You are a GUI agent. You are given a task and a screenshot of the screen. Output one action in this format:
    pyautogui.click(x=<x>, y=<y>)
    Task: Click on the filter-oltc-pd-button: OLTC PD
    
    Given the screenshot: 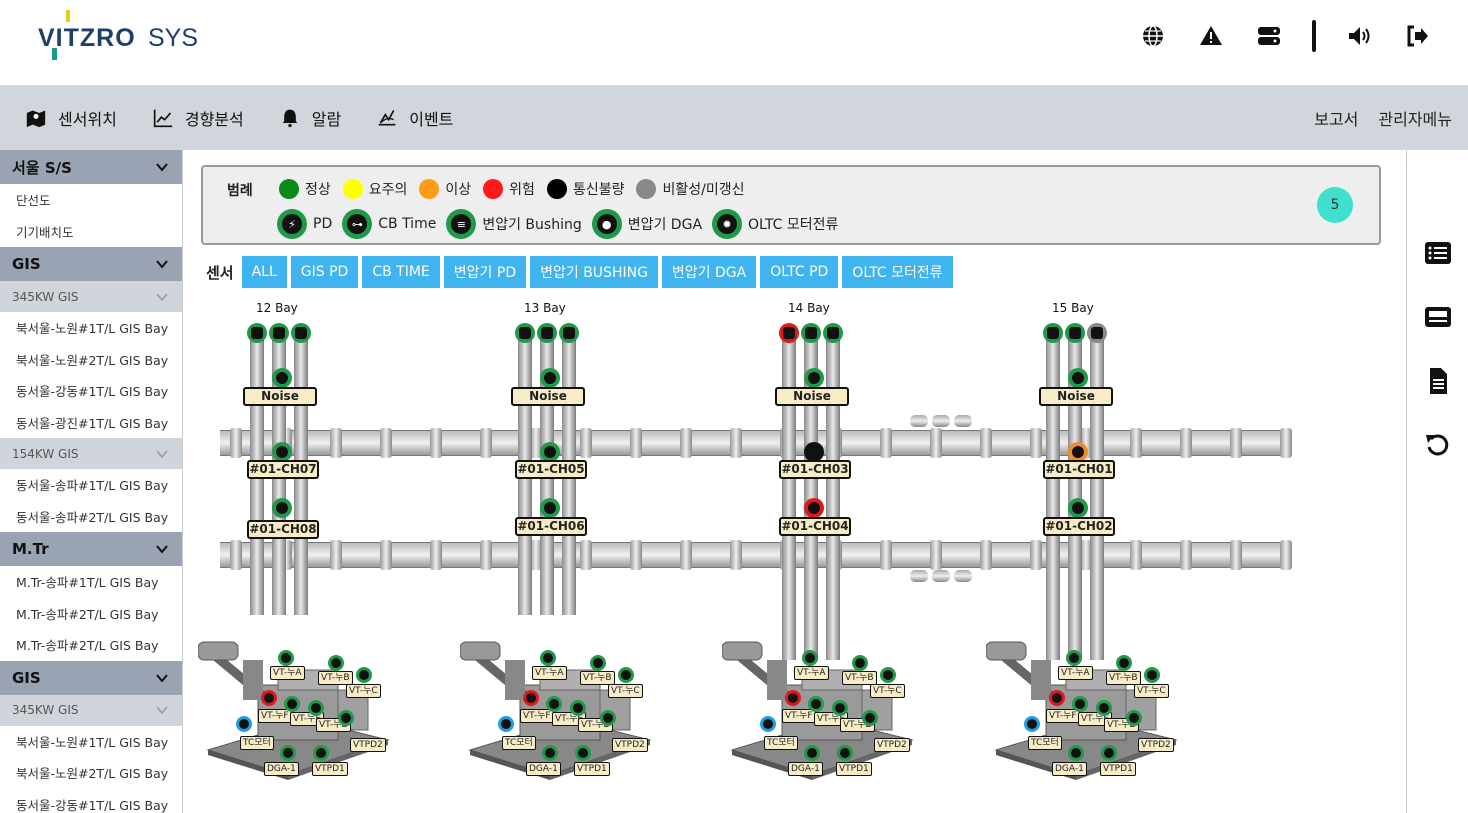 What is the action you would take?
    pyautogui.click(x=799, y=272)
    